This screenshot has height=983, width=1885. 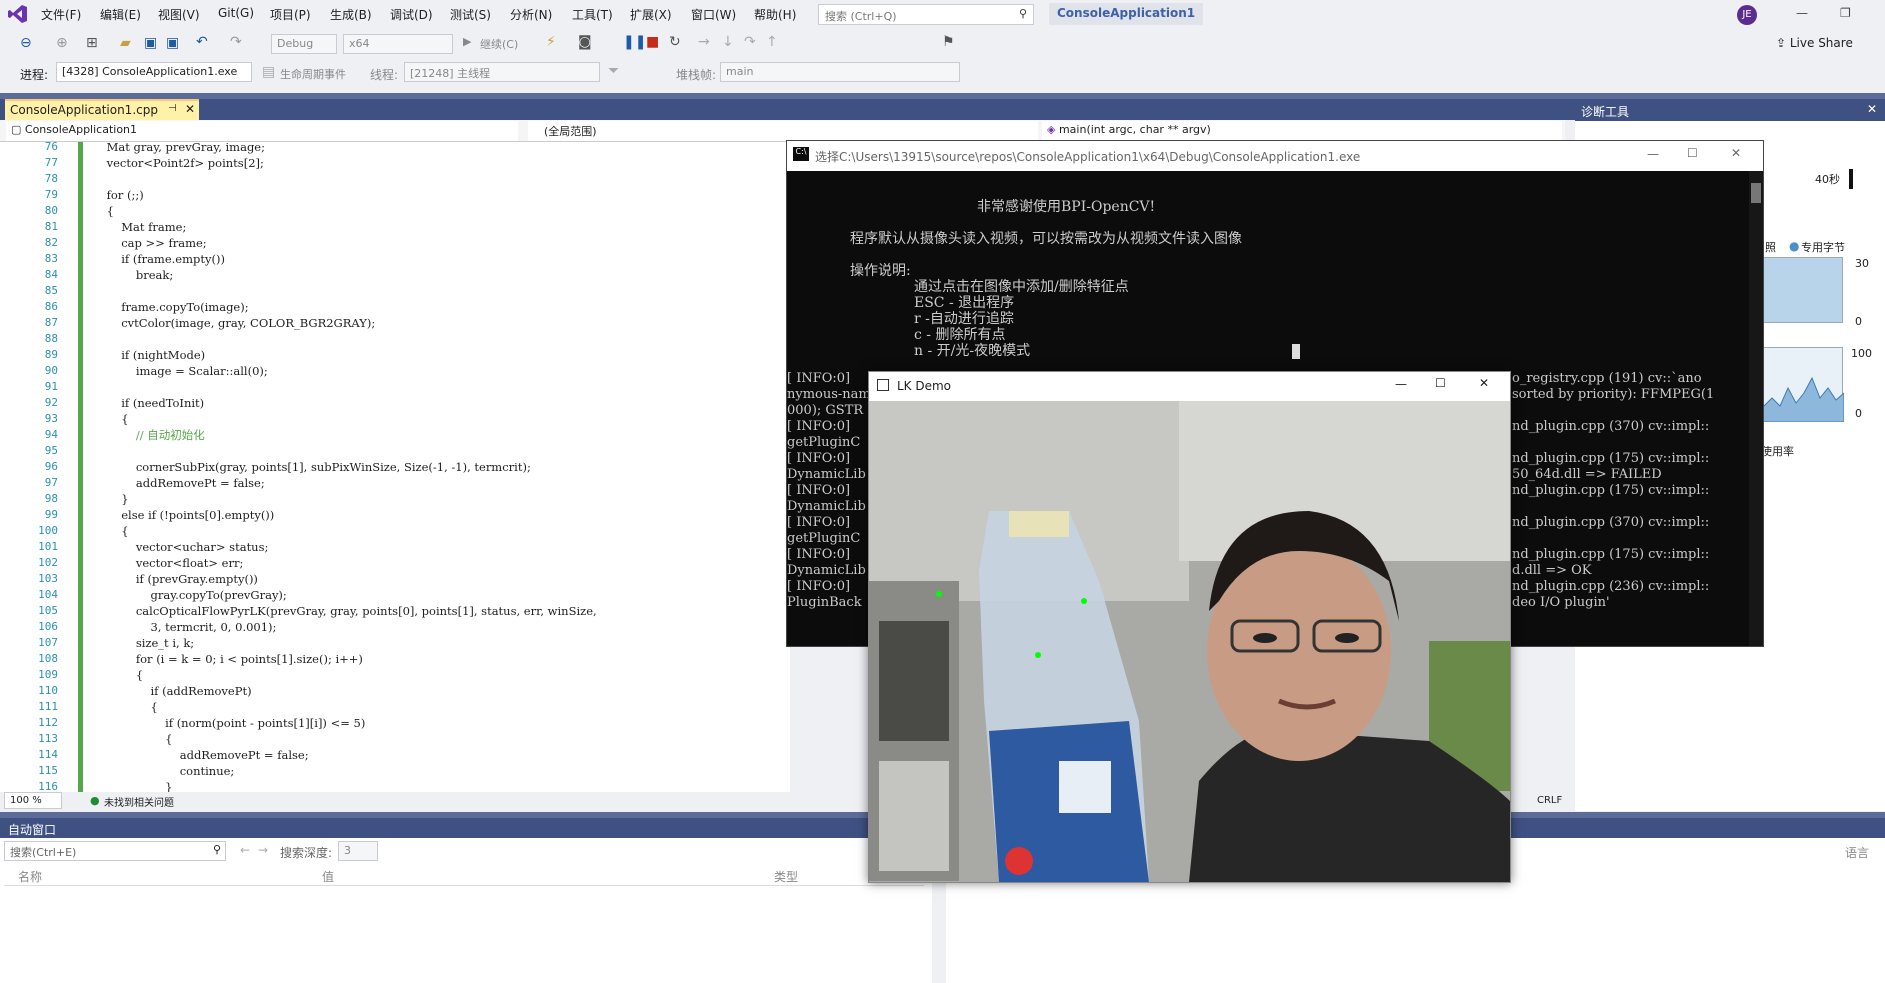 What do you see at coordinates (139, 227) in the screenshot?
I see `code-line: Mat frame;` at bounding box center [139, 227].